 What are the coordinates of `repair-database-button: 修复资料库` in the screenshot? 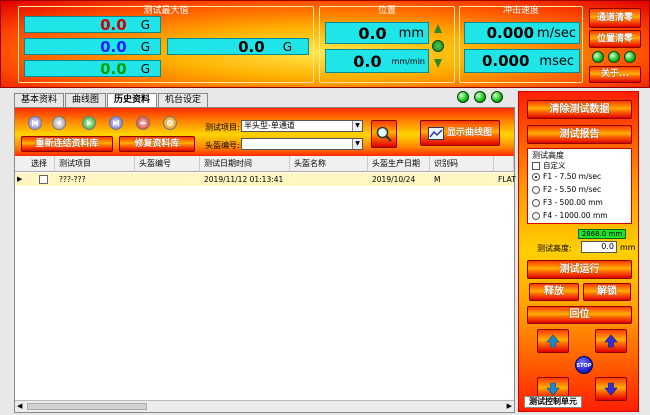 It's located at (157, 144).